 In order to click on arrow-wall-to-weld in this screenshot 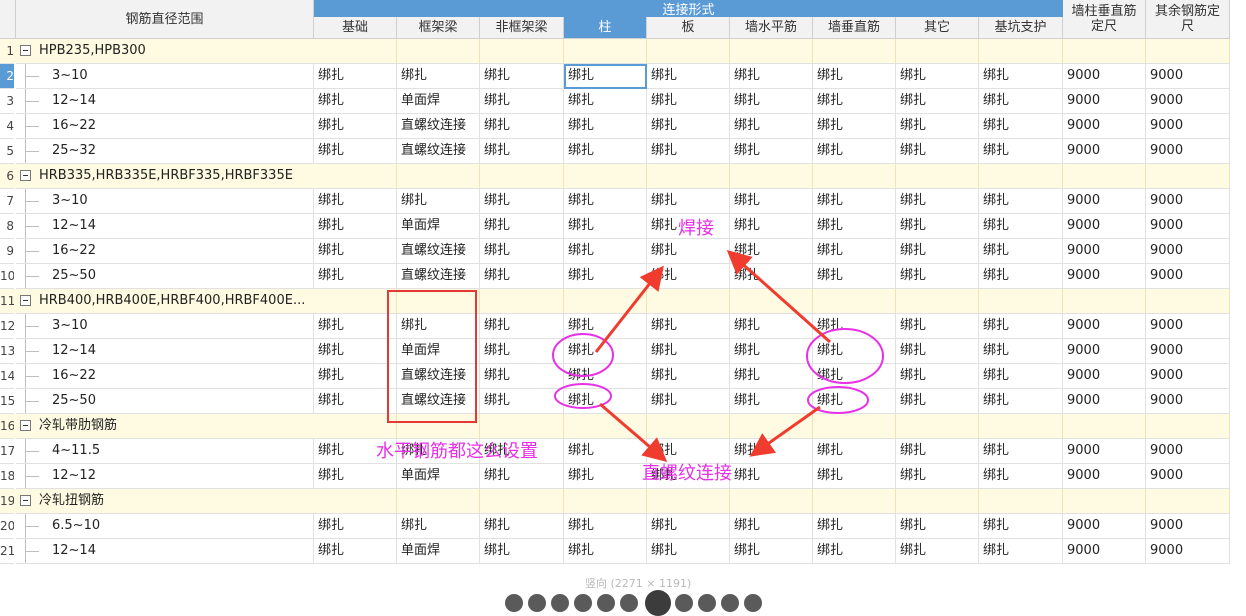, I will do `click(778, 297)`.